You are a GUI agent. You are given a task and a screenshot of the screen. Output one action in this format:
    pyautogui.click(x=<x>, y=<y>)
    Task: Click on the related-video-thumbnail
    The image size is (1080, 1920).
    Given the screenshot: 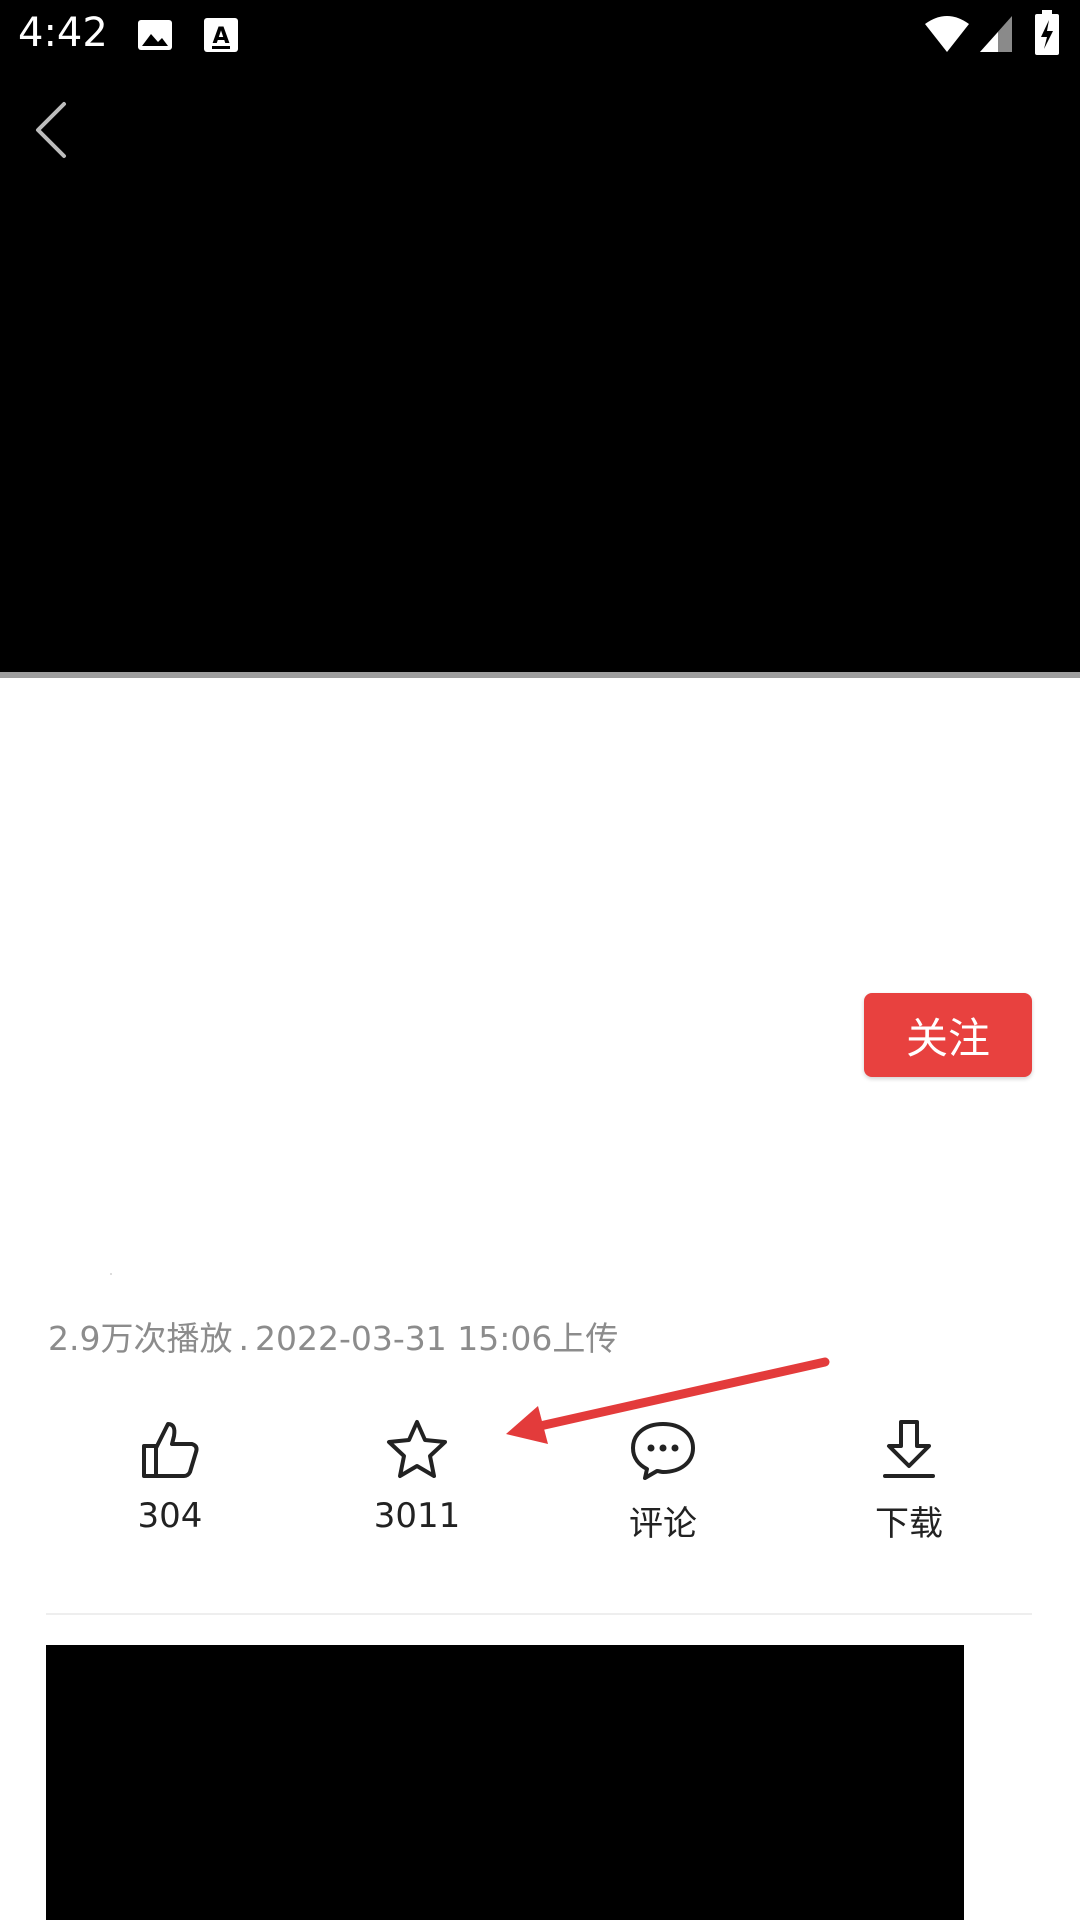 What is the action you would take?
    pyautogui.click(x=505, y=1782)
    